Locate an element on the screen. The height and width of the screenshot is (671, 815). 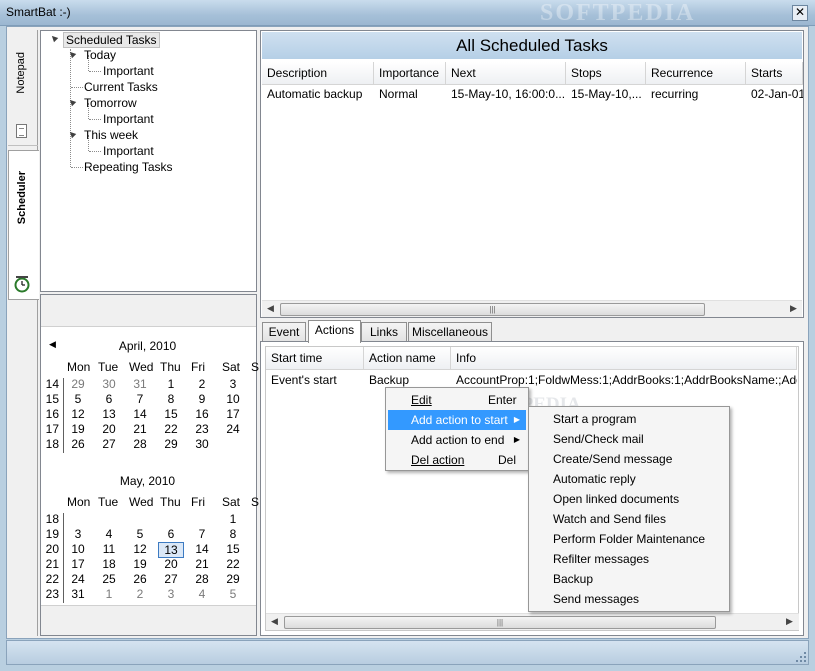
col-start-time: Start time is located at coordinates (315, 358).